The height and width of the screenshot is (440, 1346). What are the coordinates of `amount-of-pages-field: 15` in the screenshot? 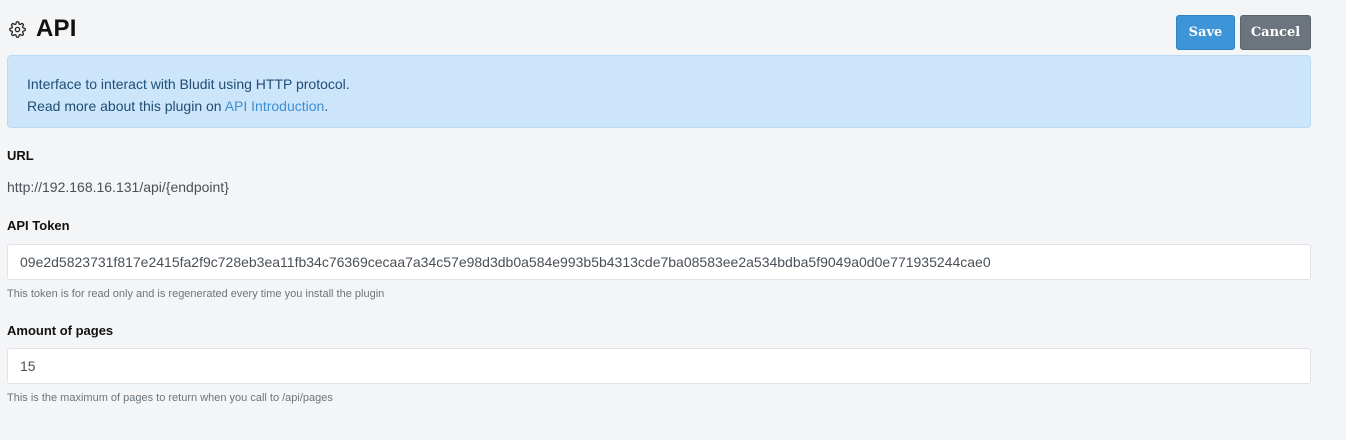 It's located at (659, 366).